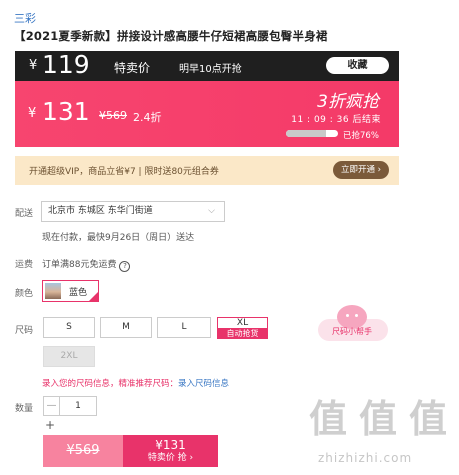 The image size is (459, 475). Describe the element at coordinates (83, 451) in the screenshot. I see `original-price-button: ¥569` at that location.